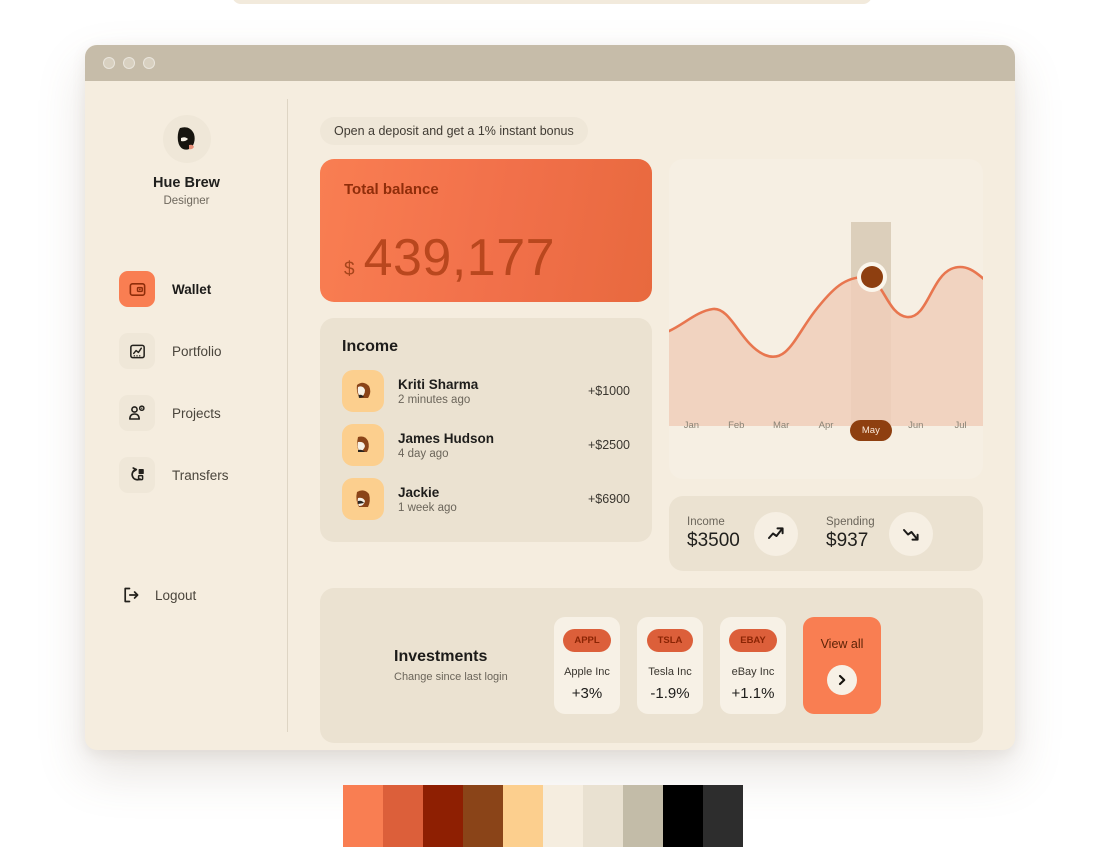 The width and height of the screenshot is (1094, 859). I want to click on view-all-button: View all, so click(842, 665).